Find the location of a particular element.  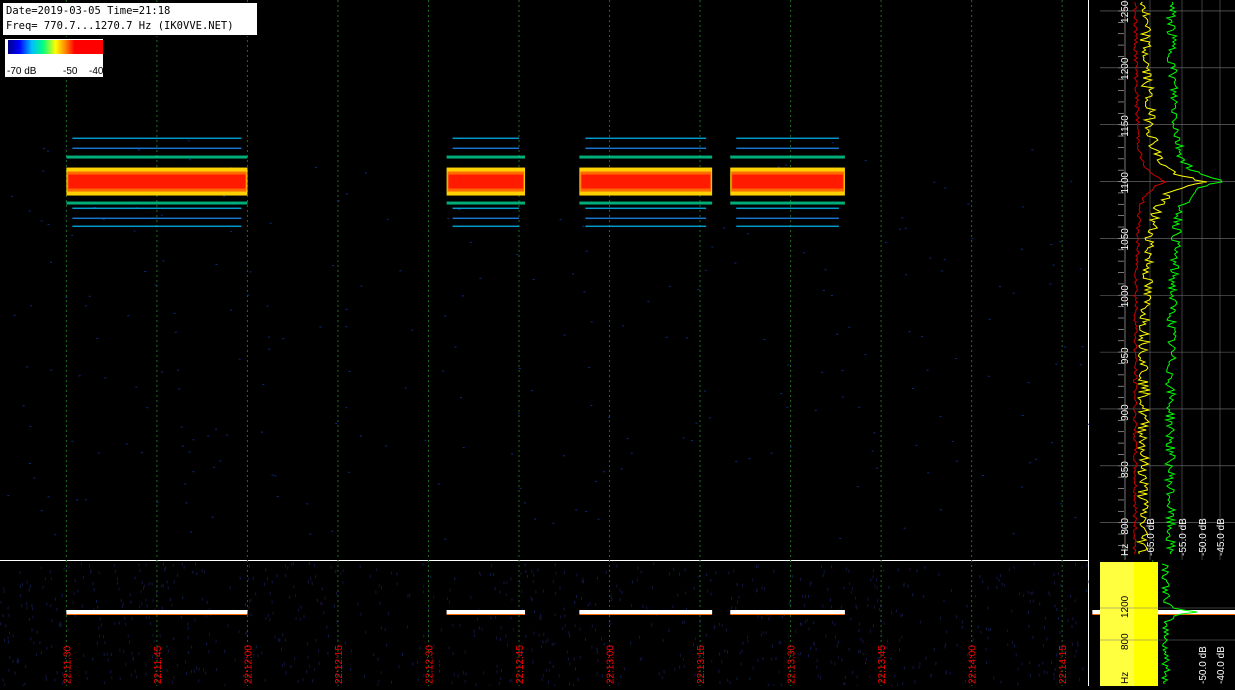

strip-panel-shade is located at coordinates (1117, 624).